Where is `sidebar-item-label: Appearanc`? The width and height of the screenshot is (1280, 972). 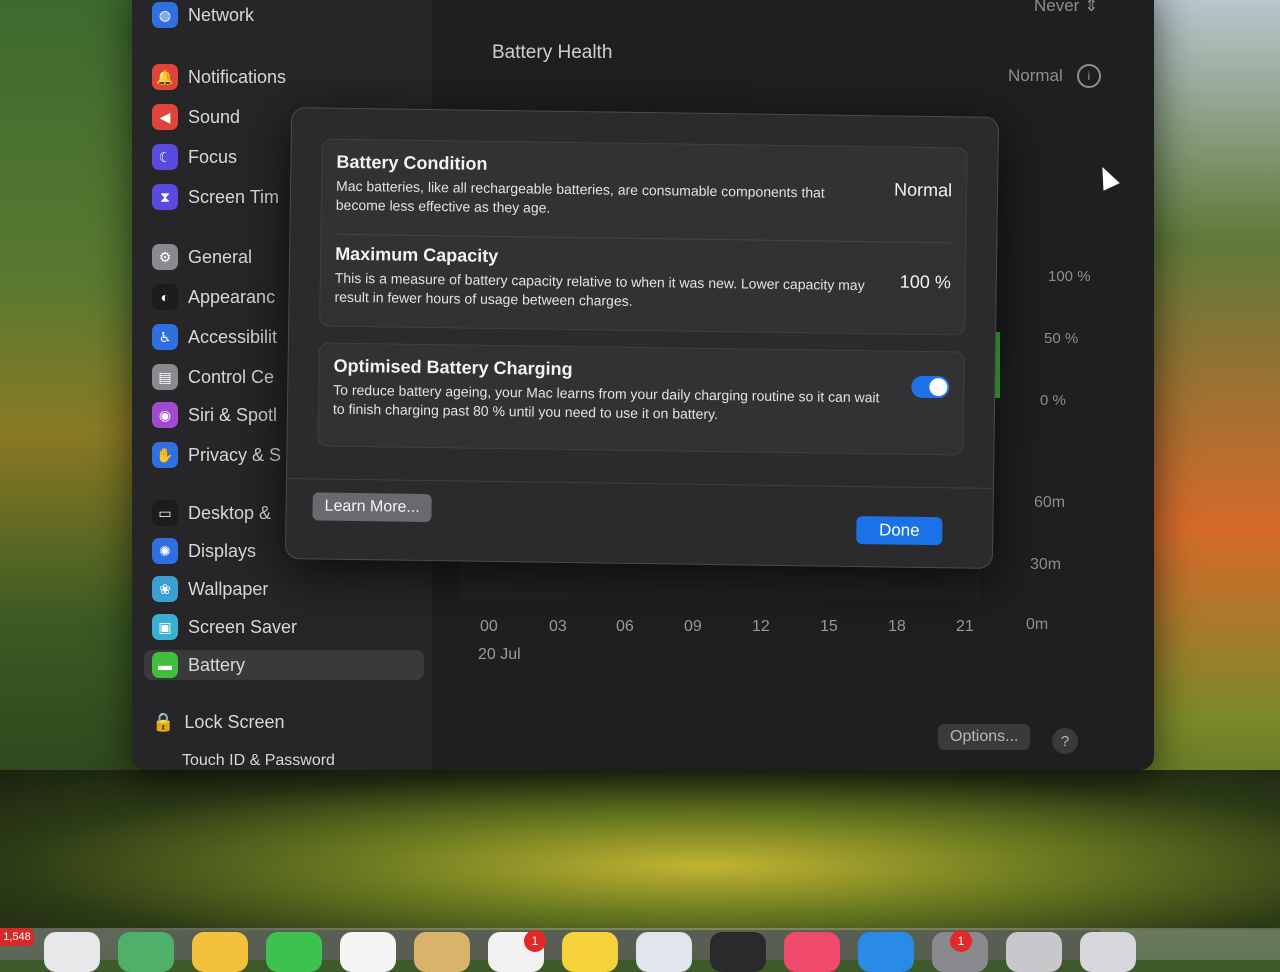 sidebar-item-label: Appearanc is located at coordinates (232, 296).